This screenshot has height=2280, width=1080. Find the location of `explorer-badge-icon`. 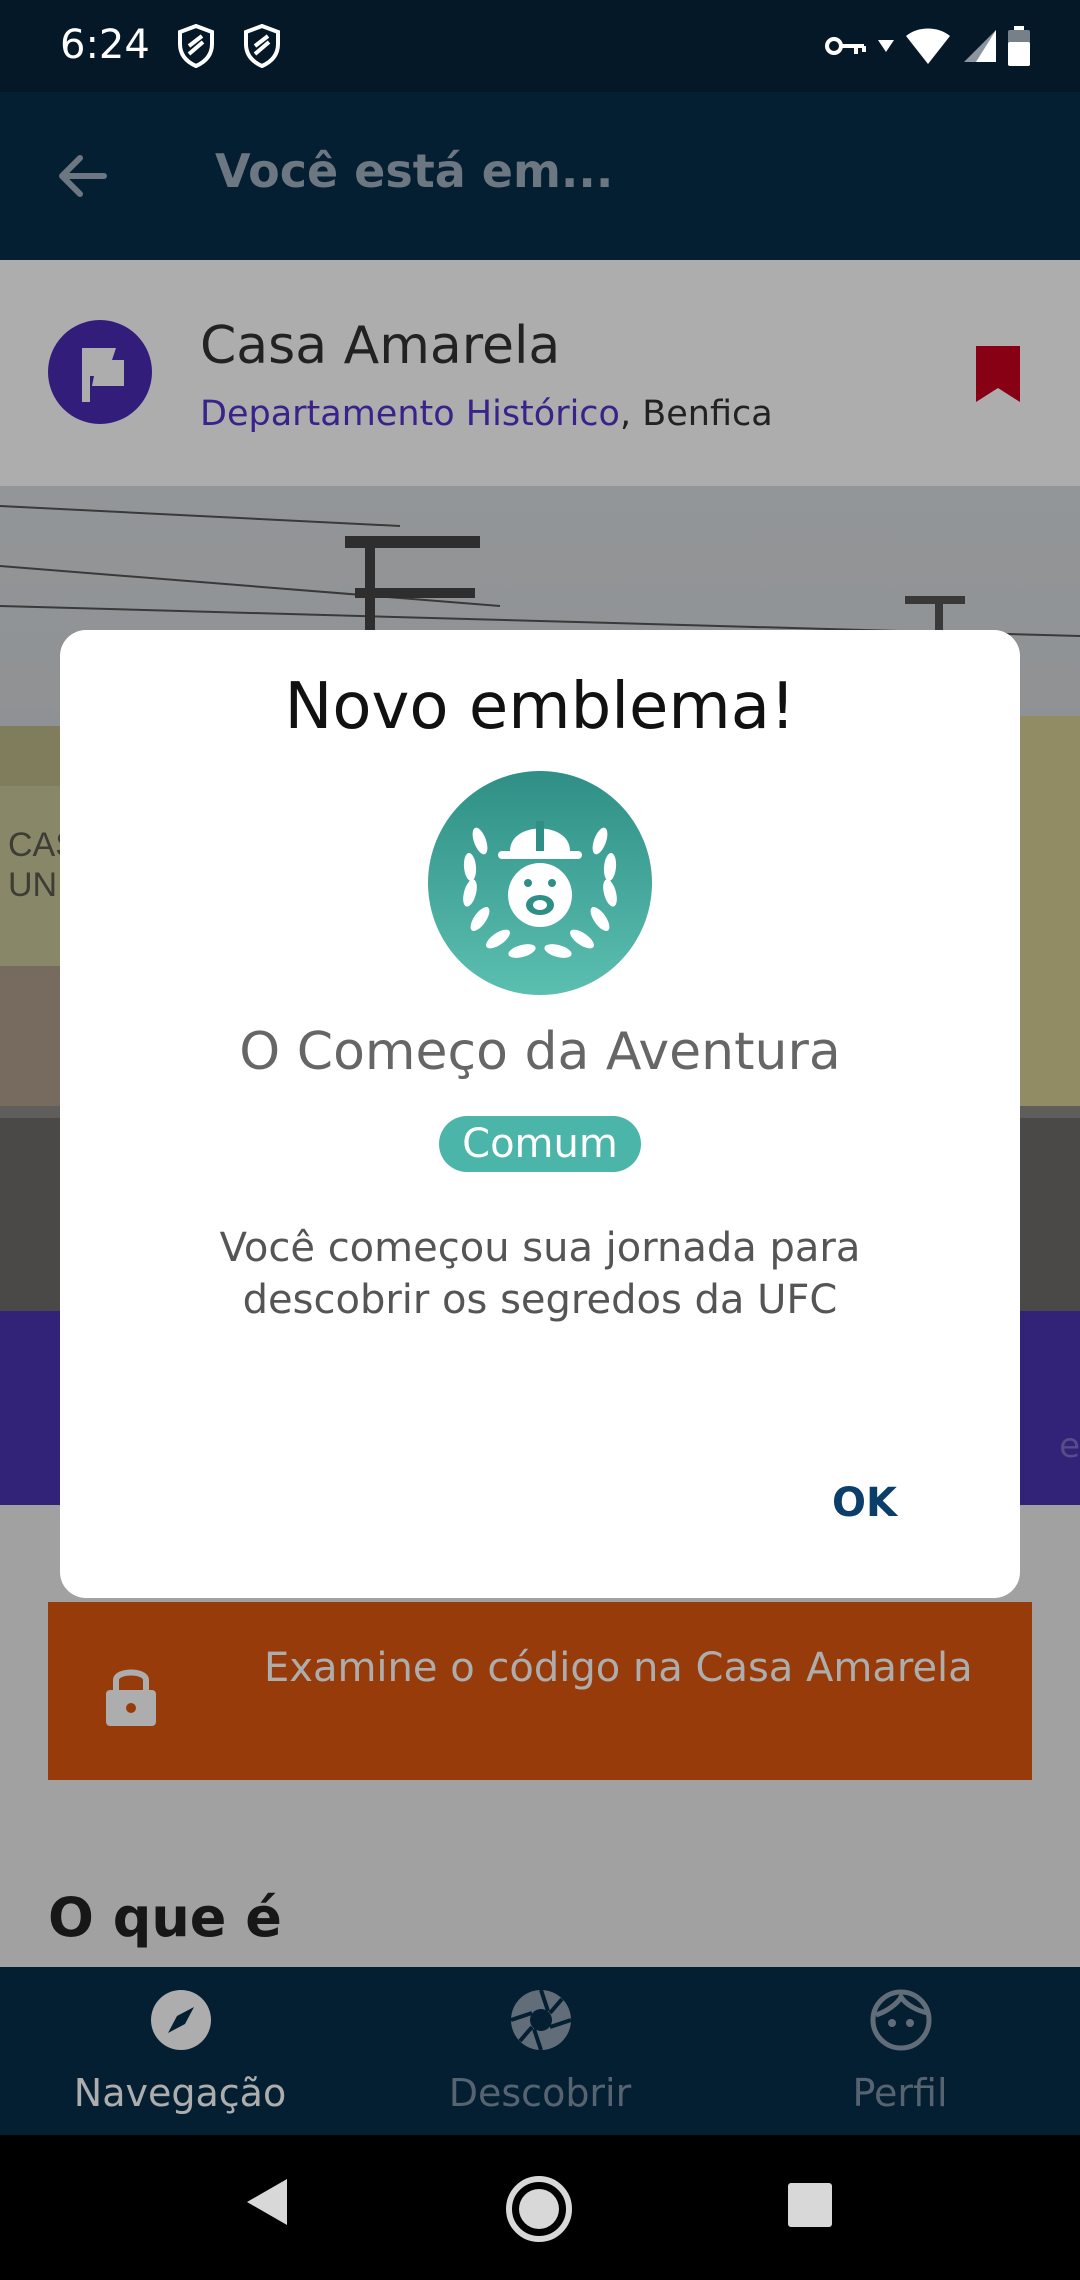

explorer-badge-icon is located at coordinates (540, 883).